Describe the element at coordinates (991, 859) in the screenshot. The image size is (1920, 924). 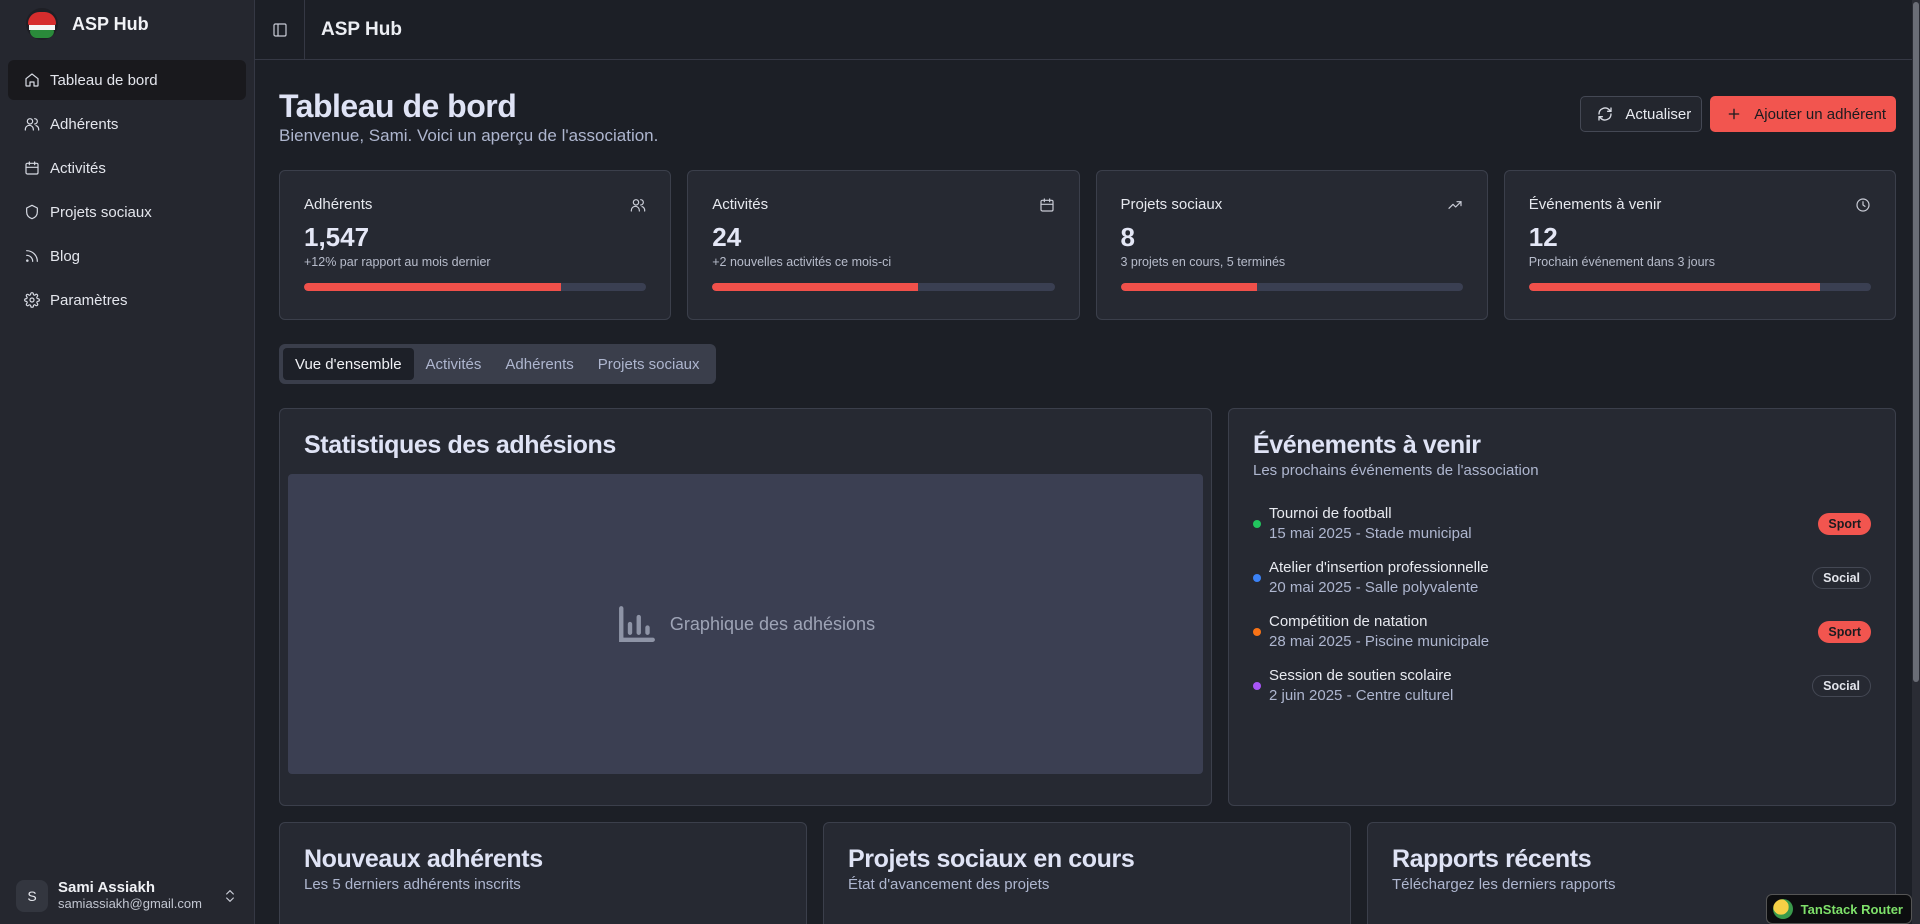
I see `card-title: Projets sociaux en cours` at that location.